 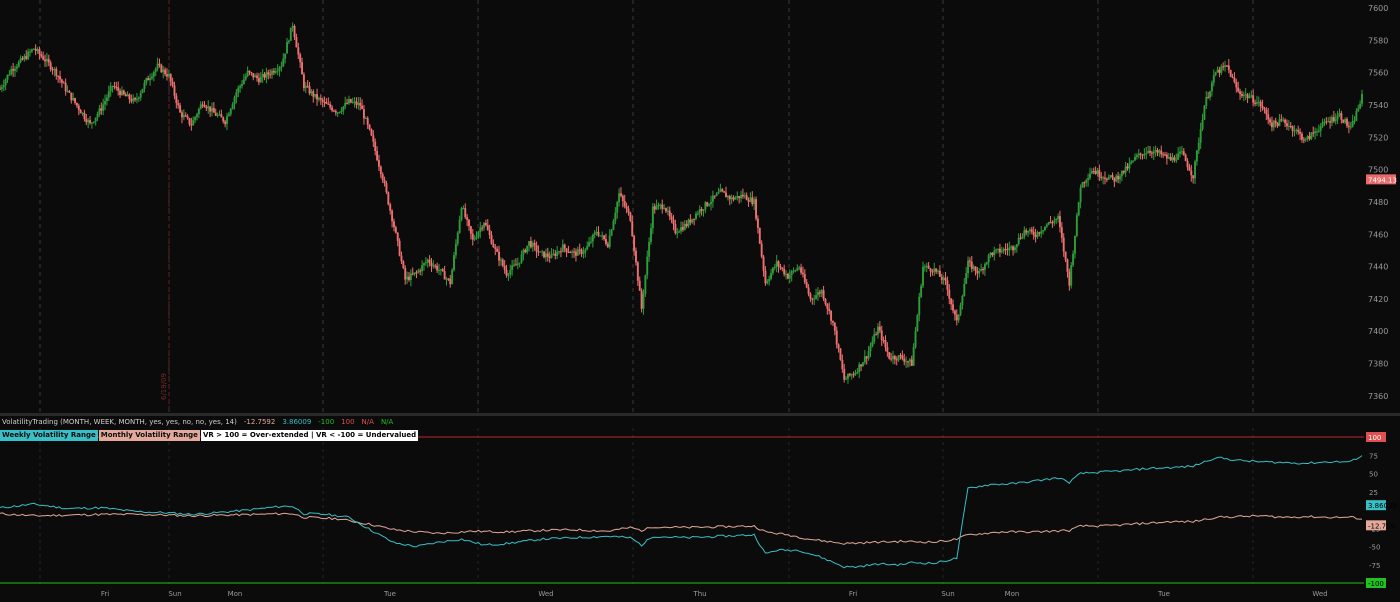 I want to click on date-marker-label: 6/19/09, so click(x=164, y=386).